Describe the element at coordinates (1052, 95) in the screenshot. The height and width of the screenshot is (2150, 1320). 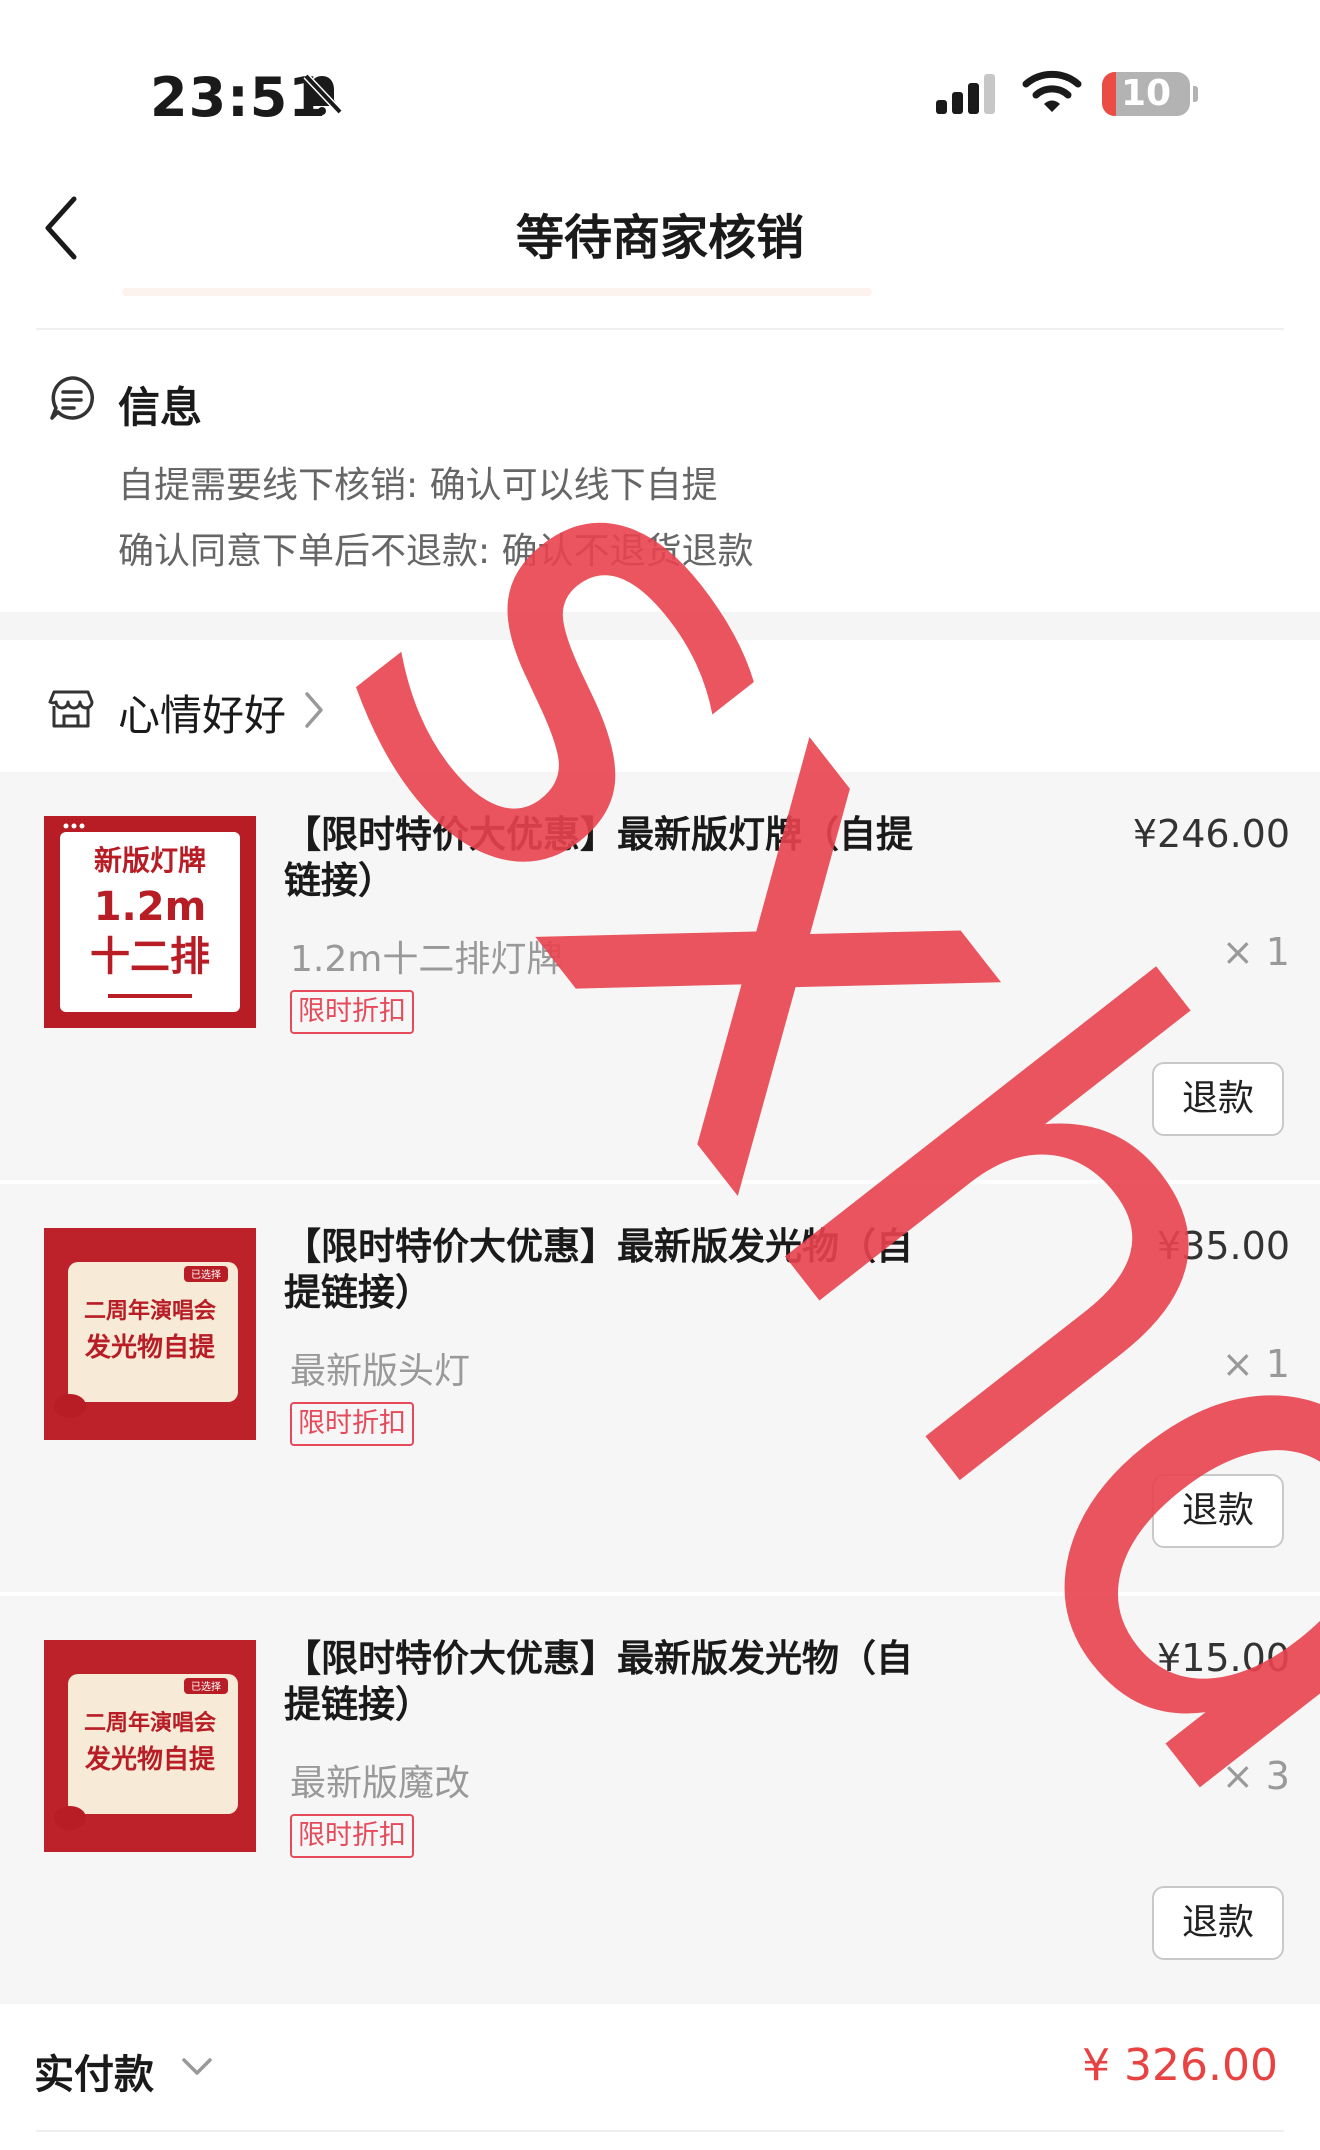
I see `wifi-icon` at that location.